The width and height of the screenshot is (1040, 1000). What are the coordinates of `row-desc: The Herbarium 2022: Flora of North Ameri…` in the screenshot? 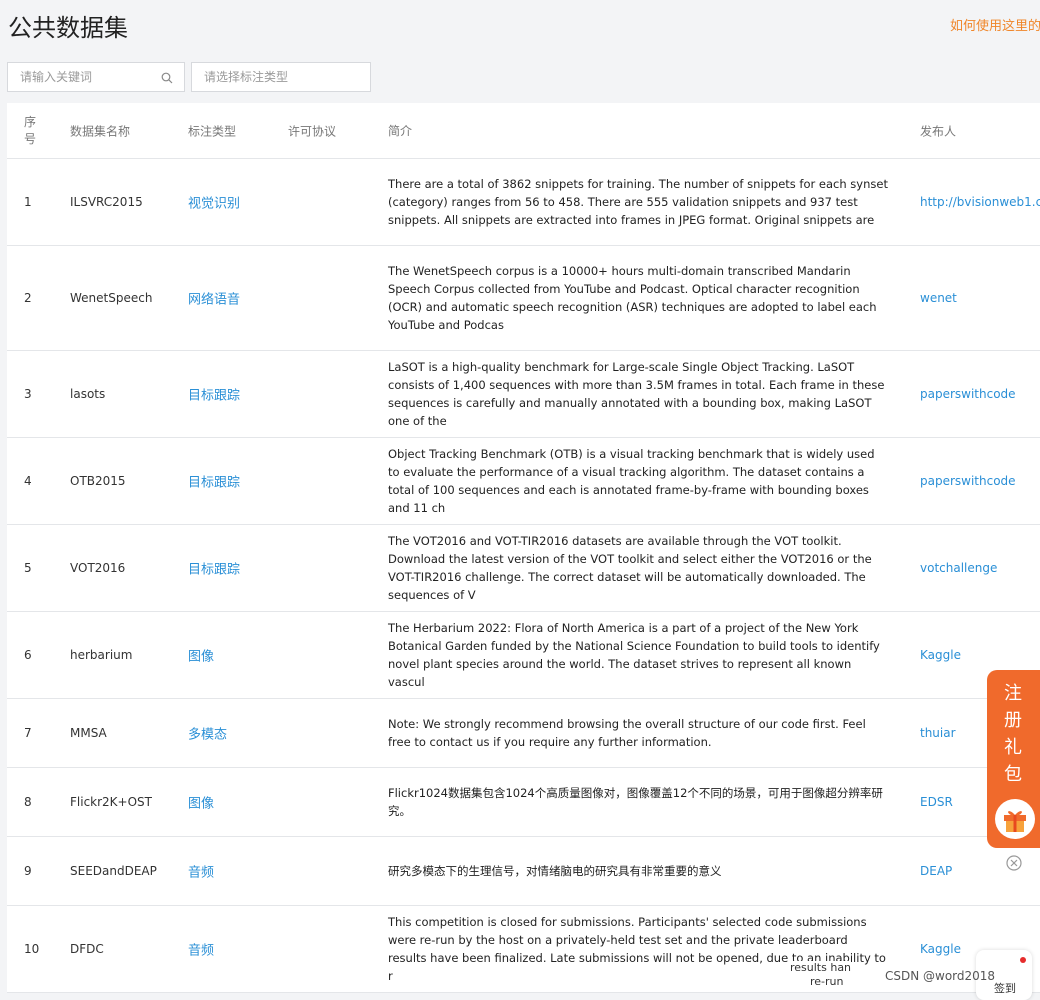 It's located at (634, 655).